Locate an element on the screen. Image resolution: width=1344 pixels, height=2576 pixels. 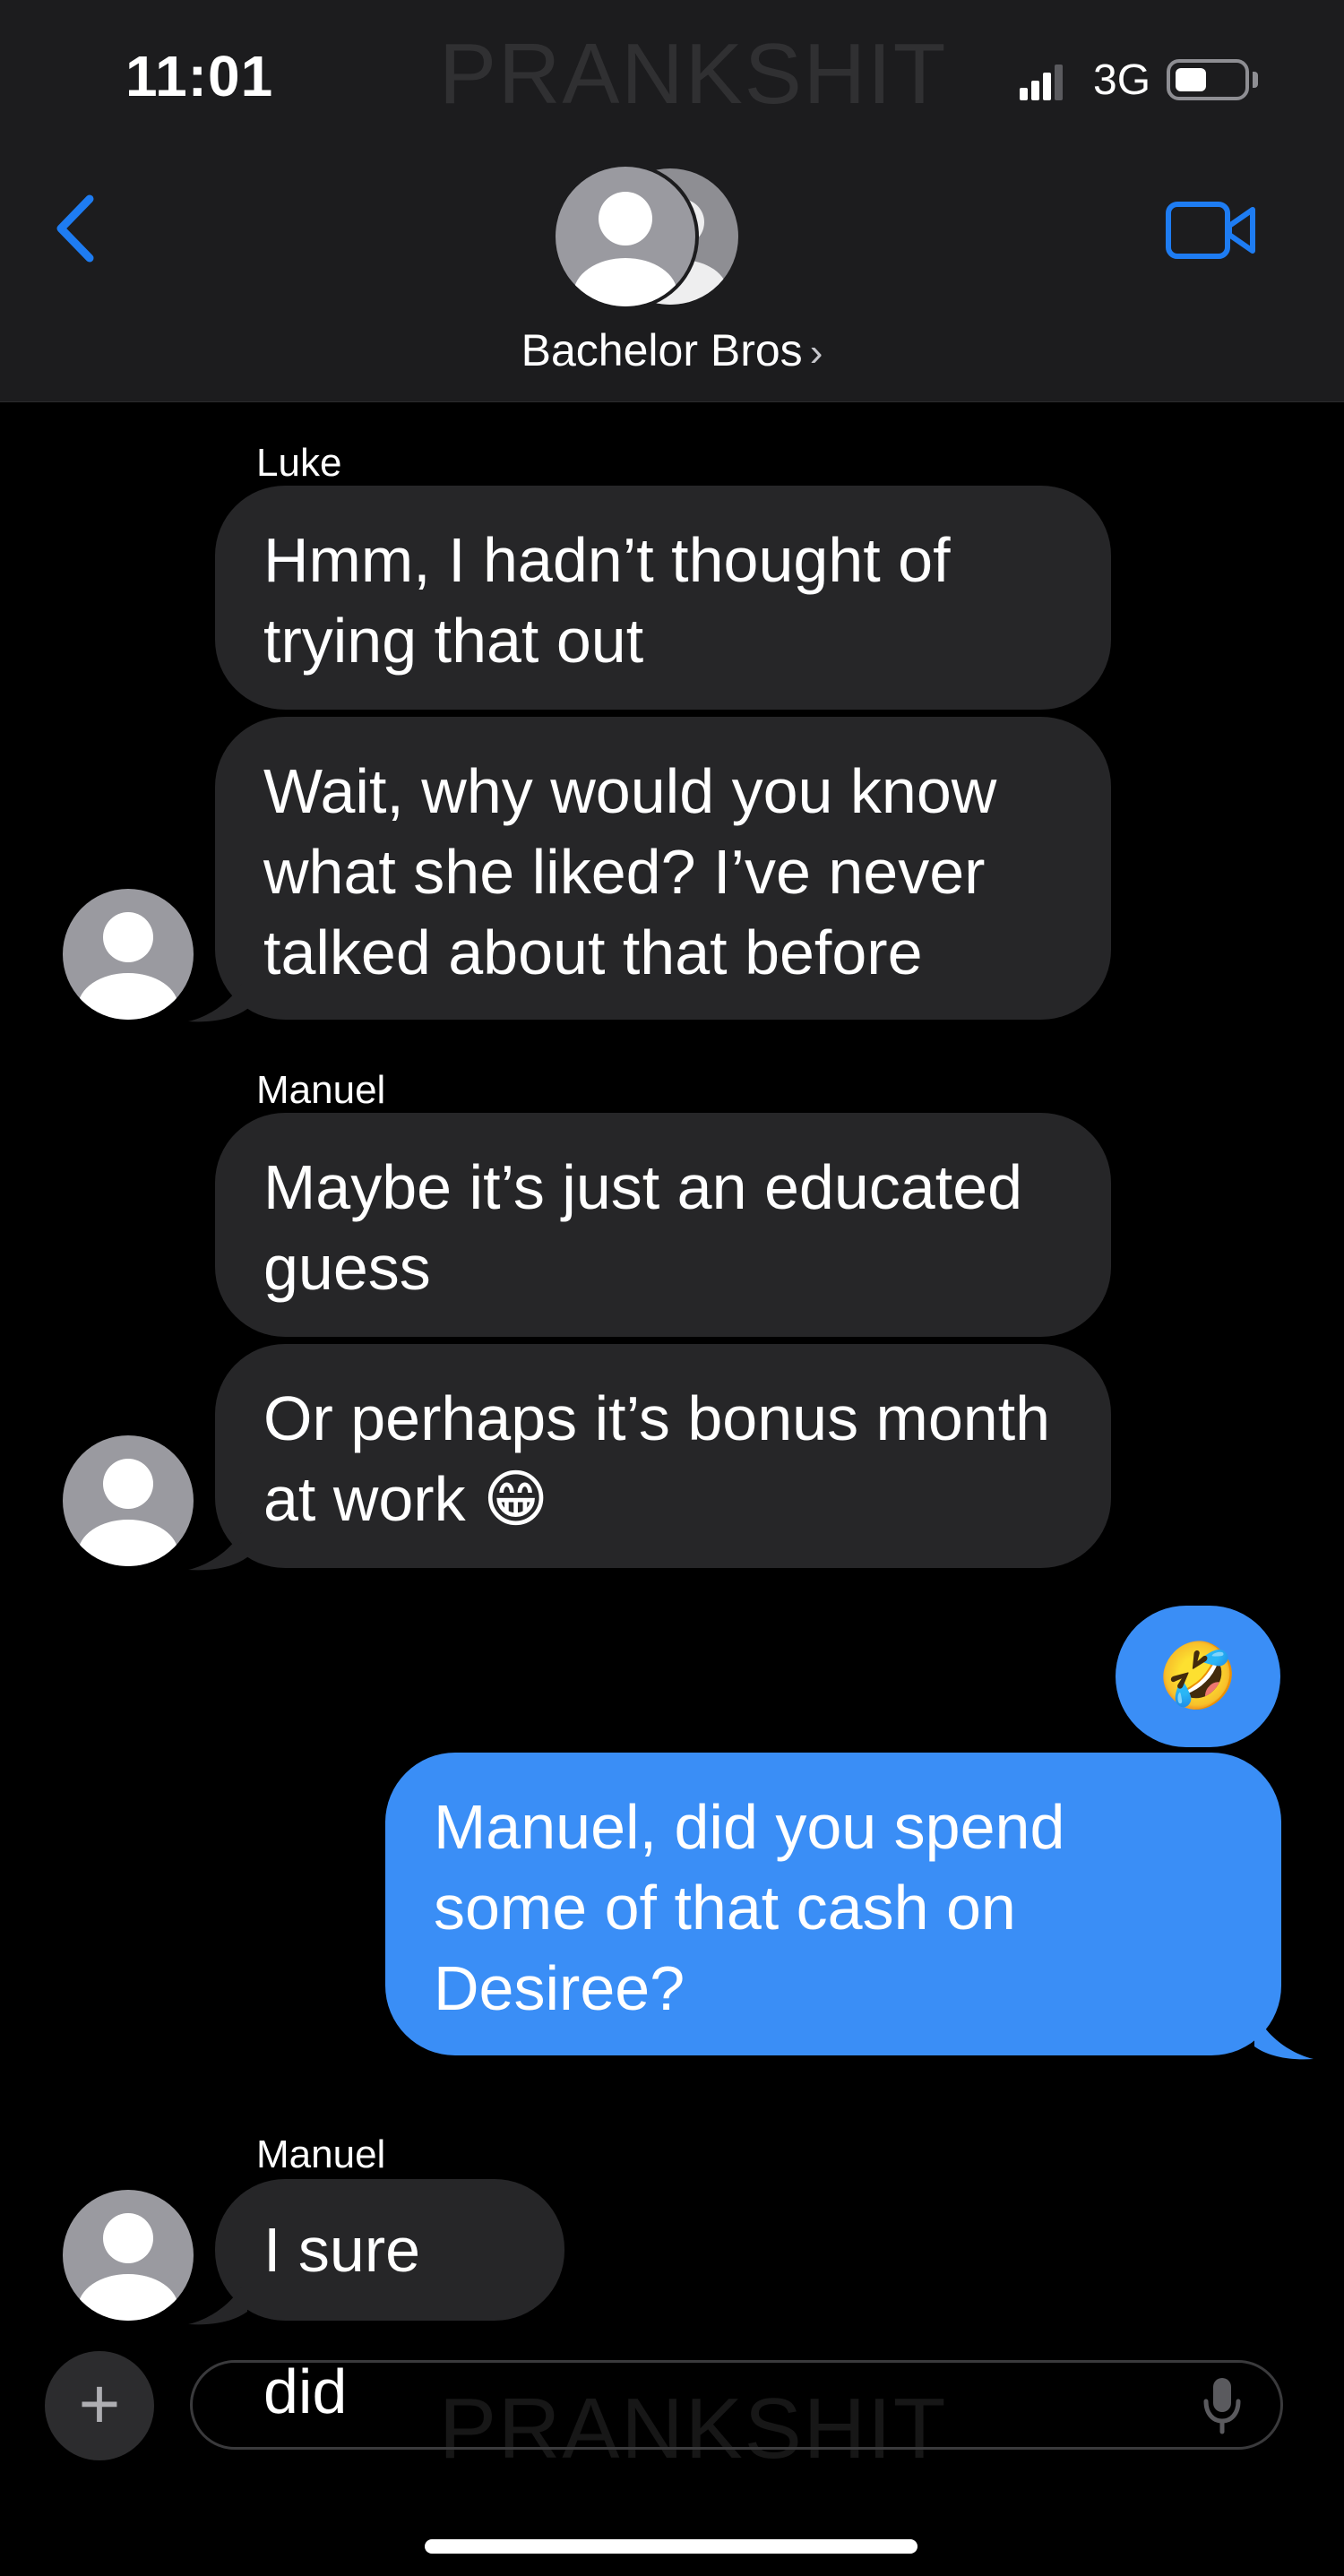
message-line: what she liked? I’ve never is located at coordinates (624, 872).